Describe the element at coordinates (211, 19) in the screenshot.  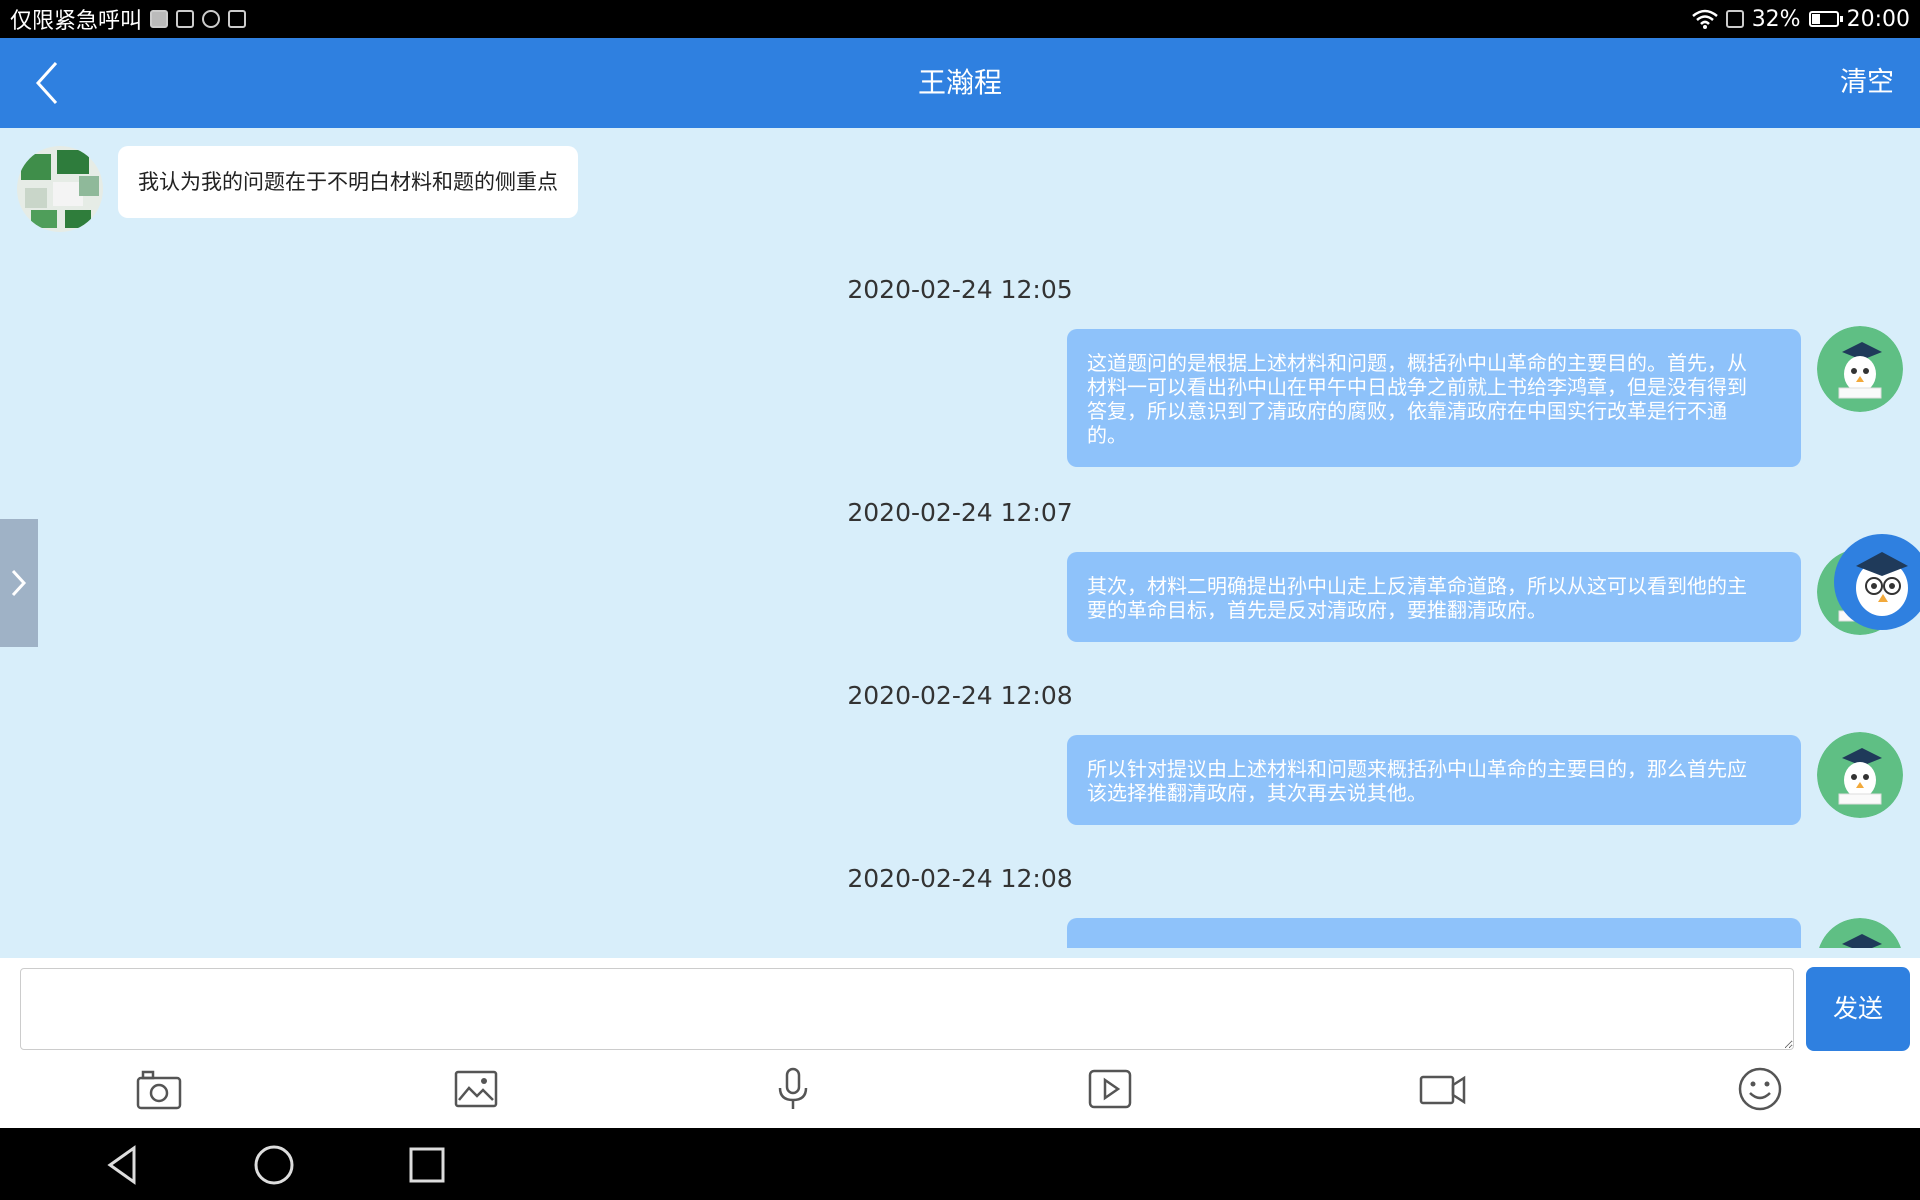
I see `sync-notification-icon` at that location.